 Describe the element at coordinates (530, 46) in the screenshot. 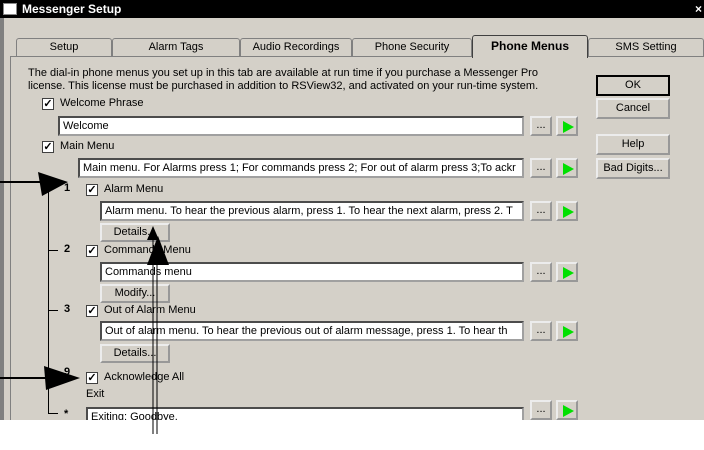

I see `tab-phone-menus: Phone Menus` at that location.